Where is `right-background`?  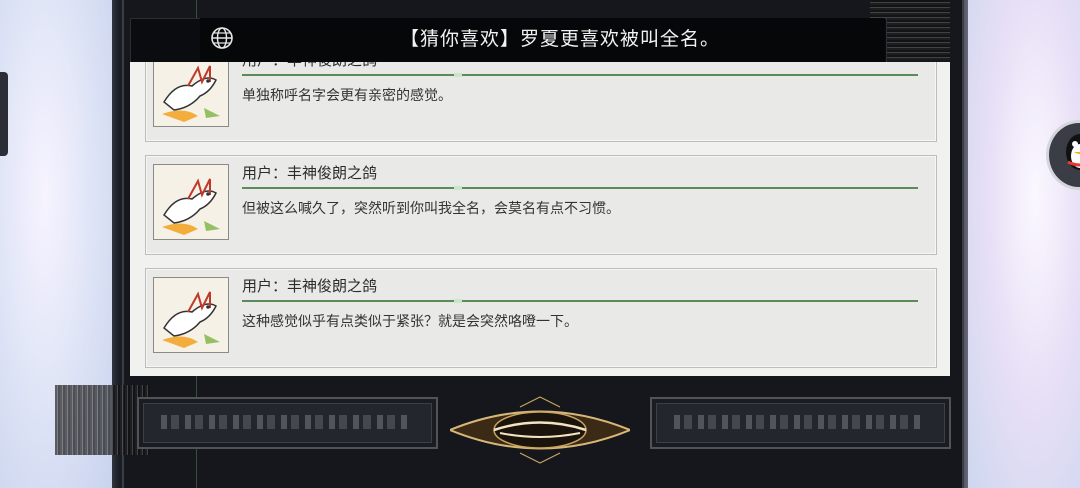
right-background is located at coordinates (1024, 244).